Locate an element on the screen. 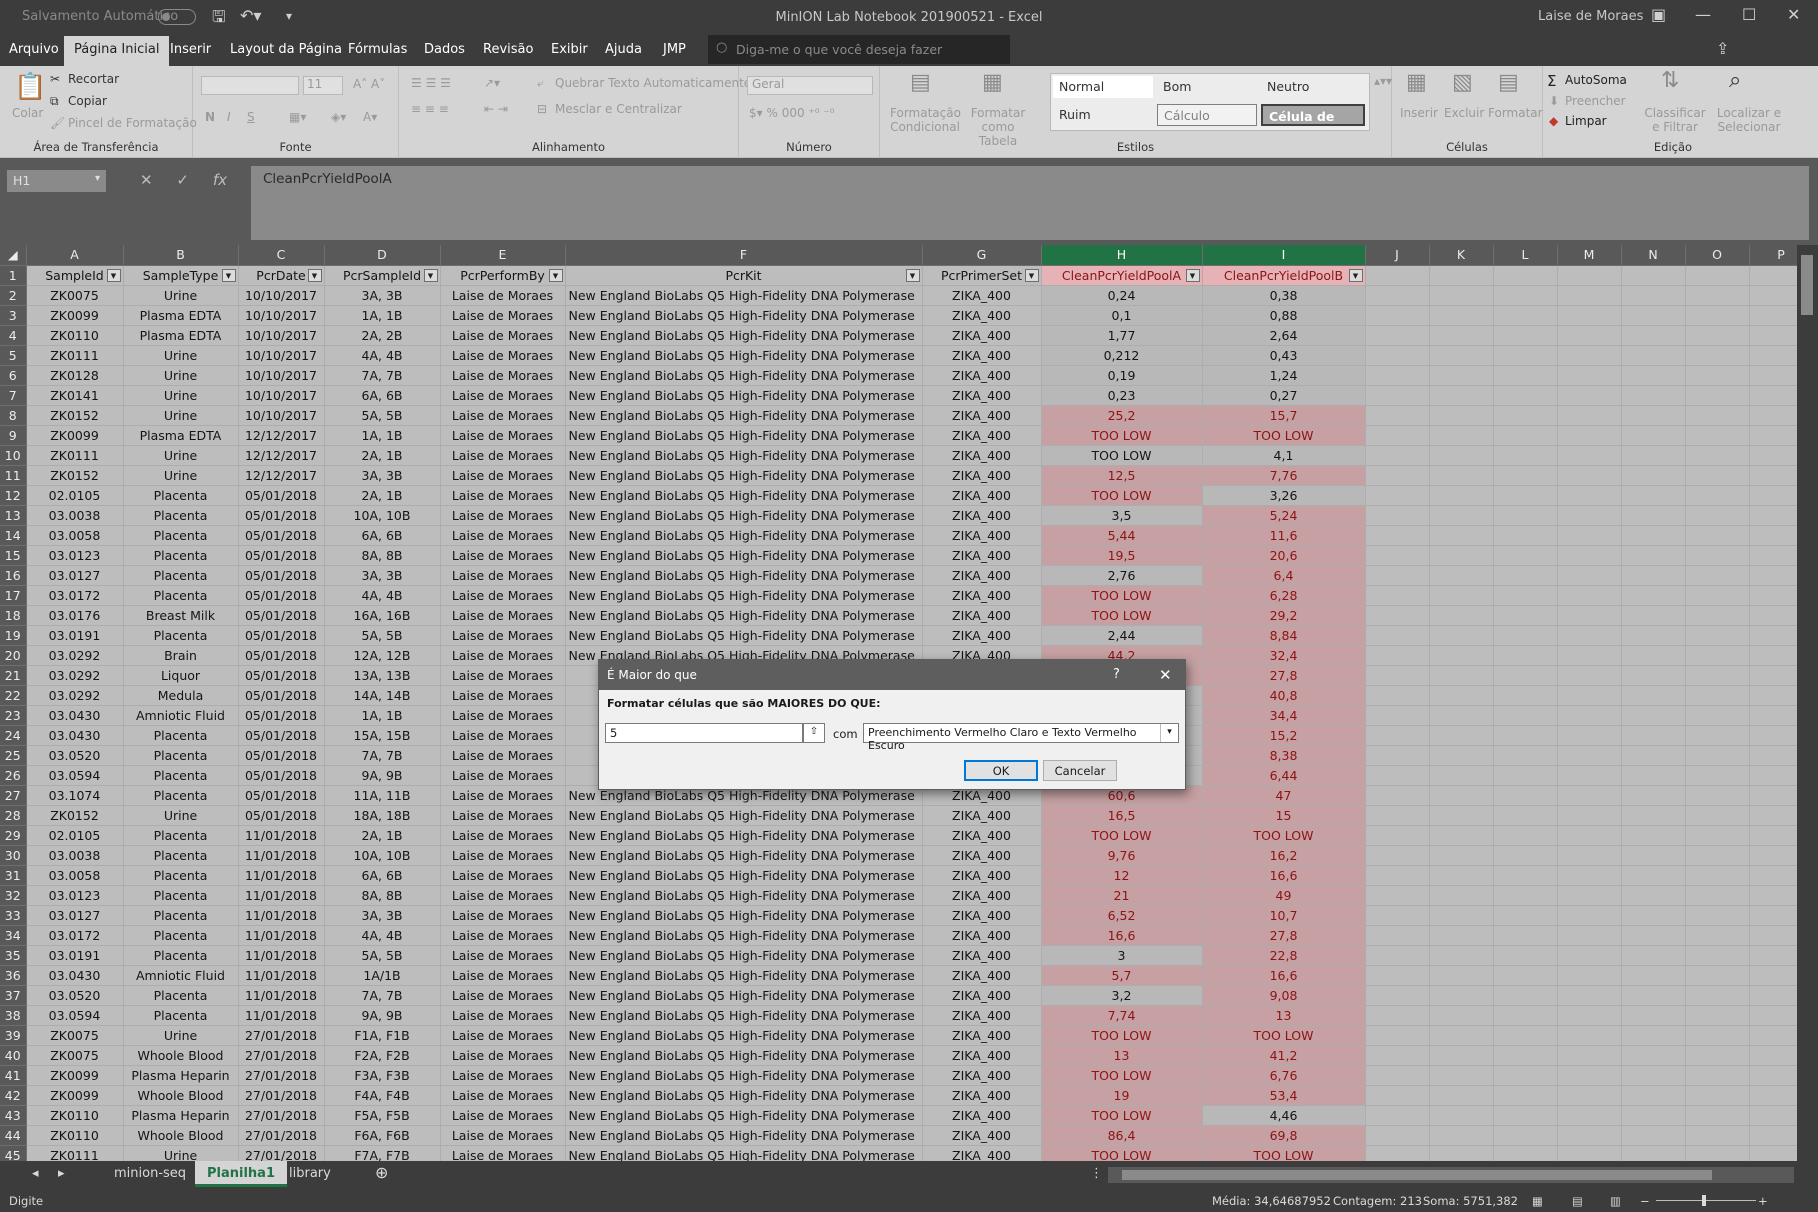 The height and width of the screenshot is (1212, 1818). cell: Amniotic Fluid is located at coordinates (181, 975).